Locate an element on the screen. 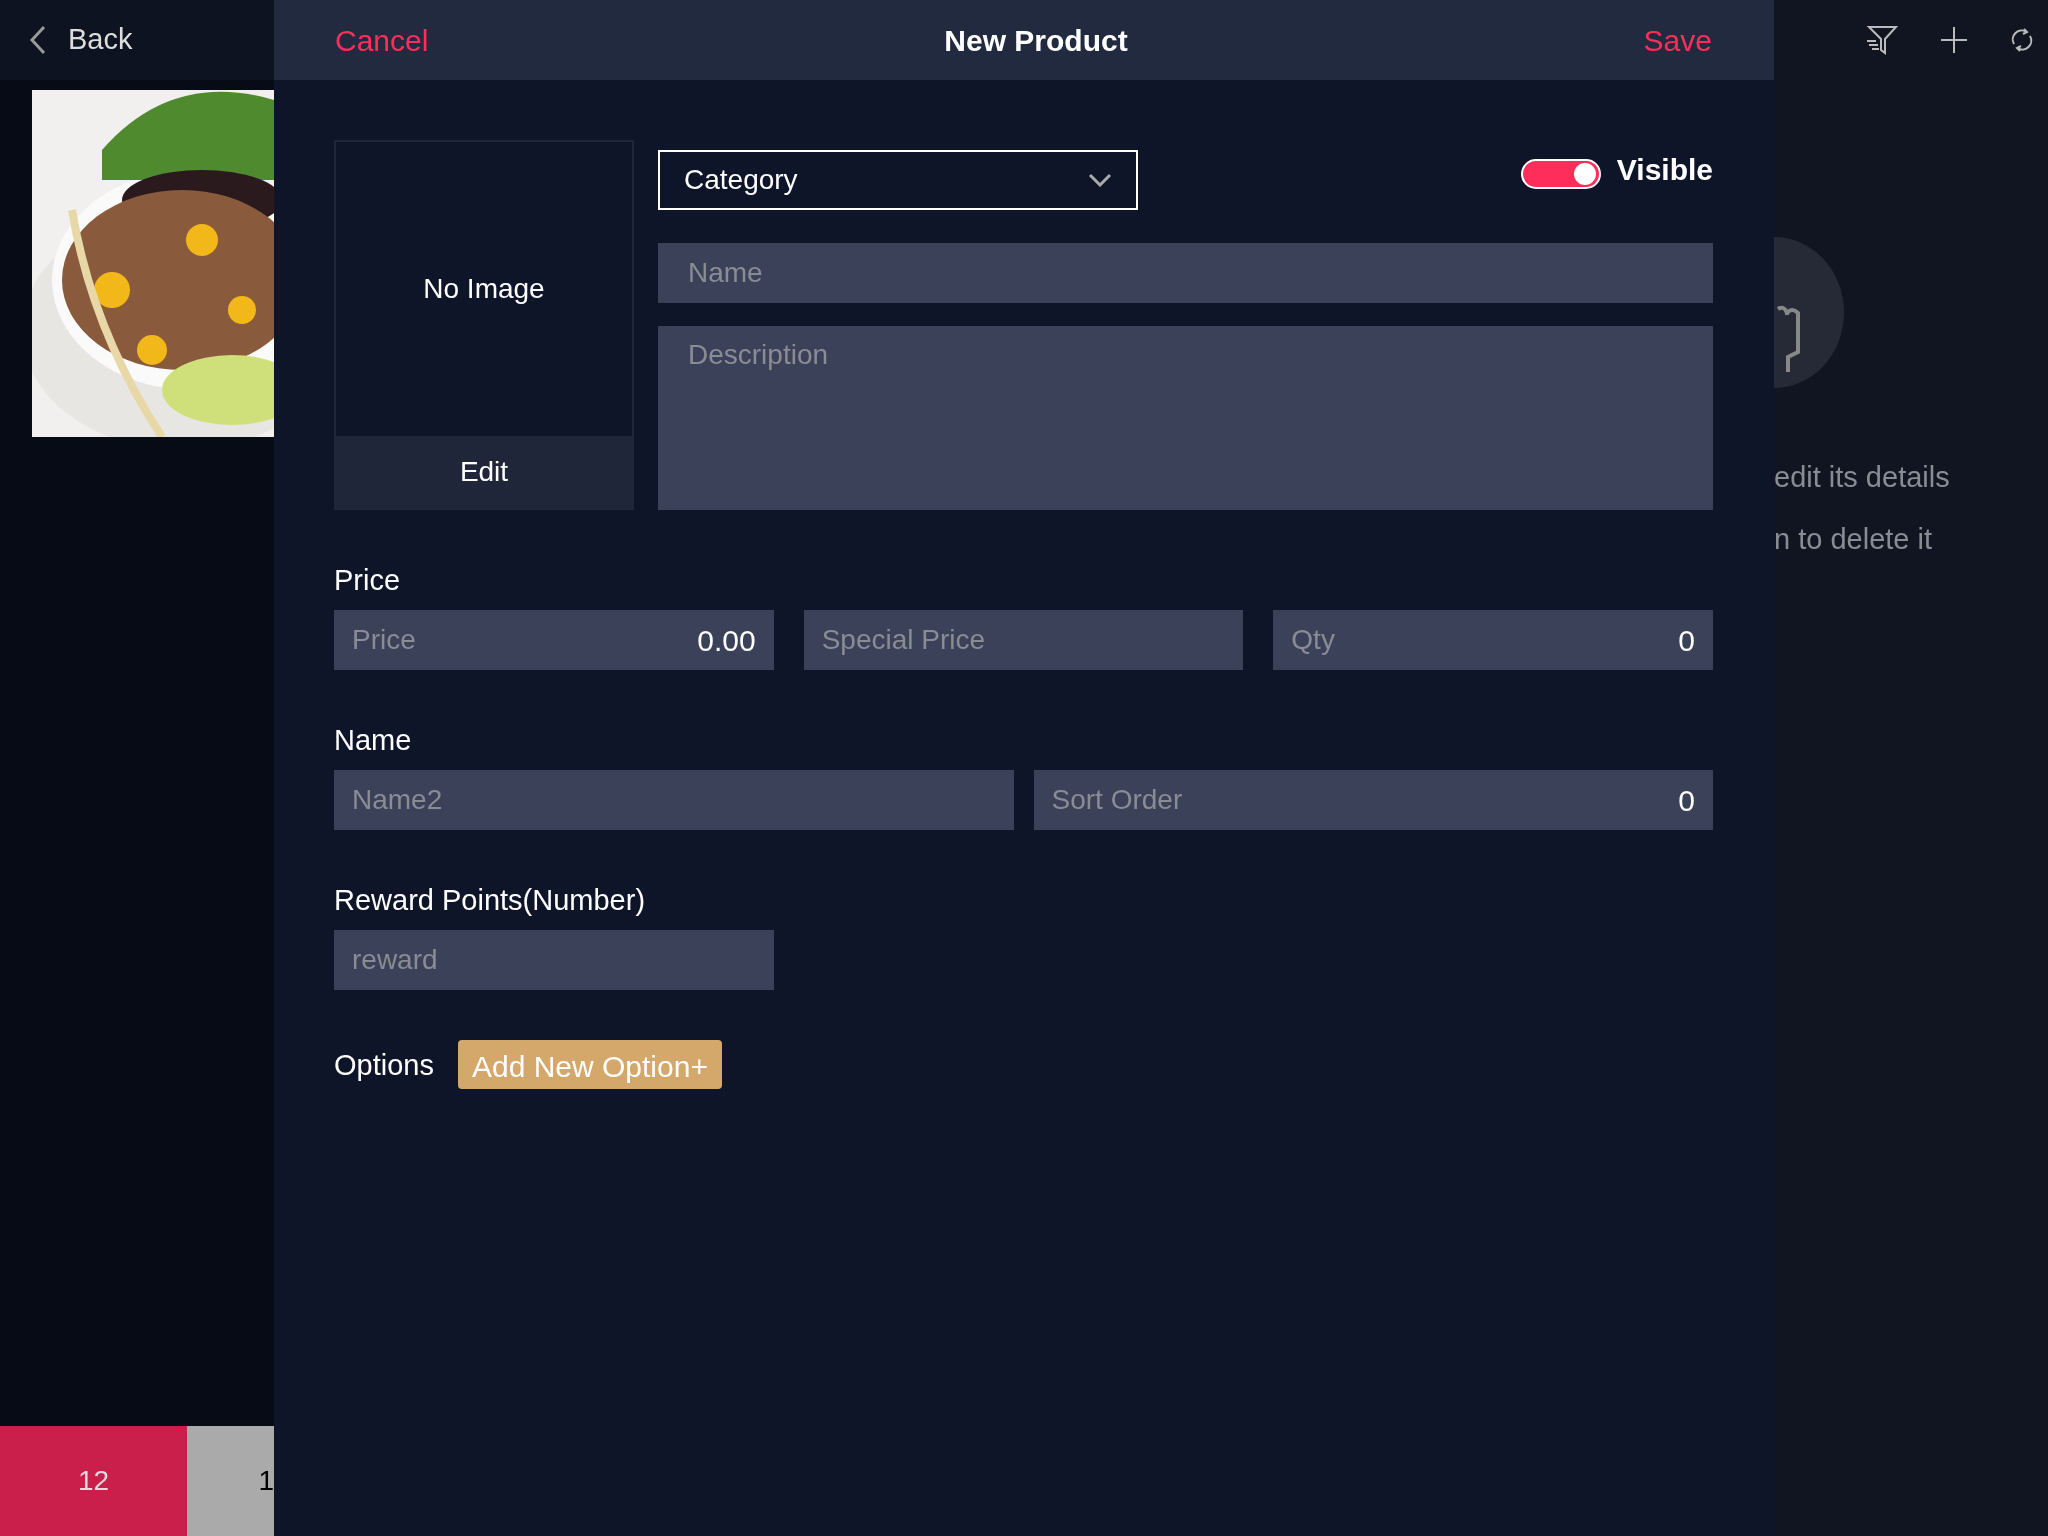 Image resolution: width=2048 pixels, height=1536 pixels. chevron-down-icon is located at coordinates (1100, 180).